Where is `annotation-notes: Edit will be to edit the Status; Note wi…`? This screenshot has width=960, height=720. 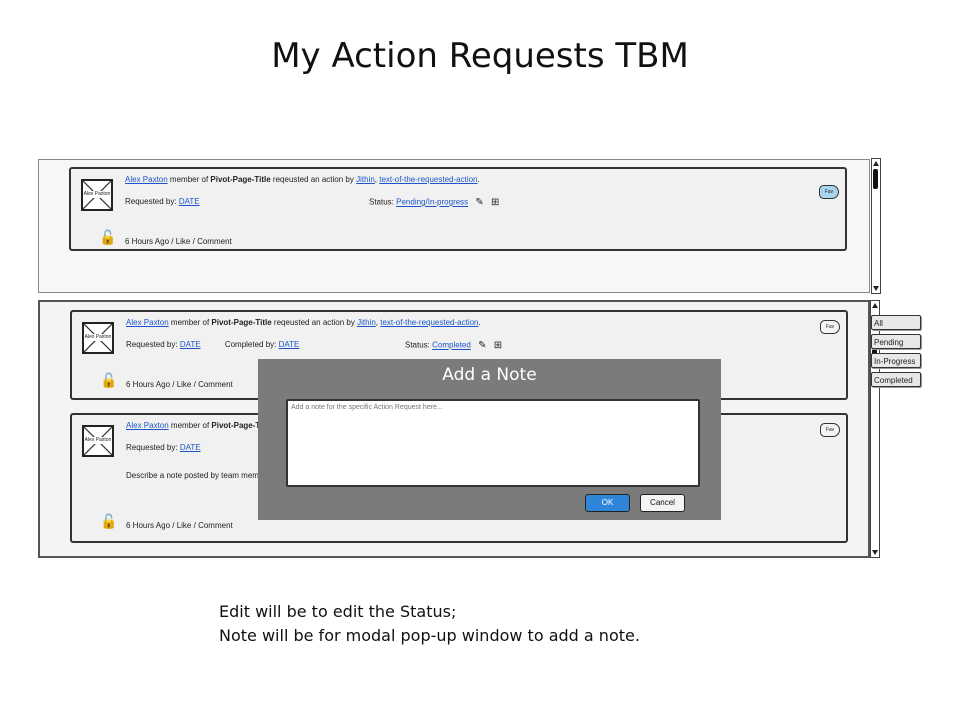 annotation-notes: Edit will be to edit the Status; Note wi… is located at coordinates (429, 624).